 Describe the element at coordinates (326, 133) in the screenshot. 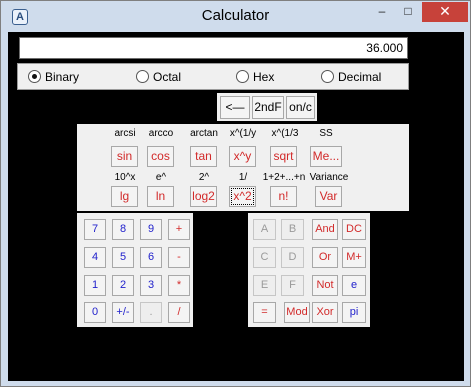

I see `sci-label-ss: SS` at that location.